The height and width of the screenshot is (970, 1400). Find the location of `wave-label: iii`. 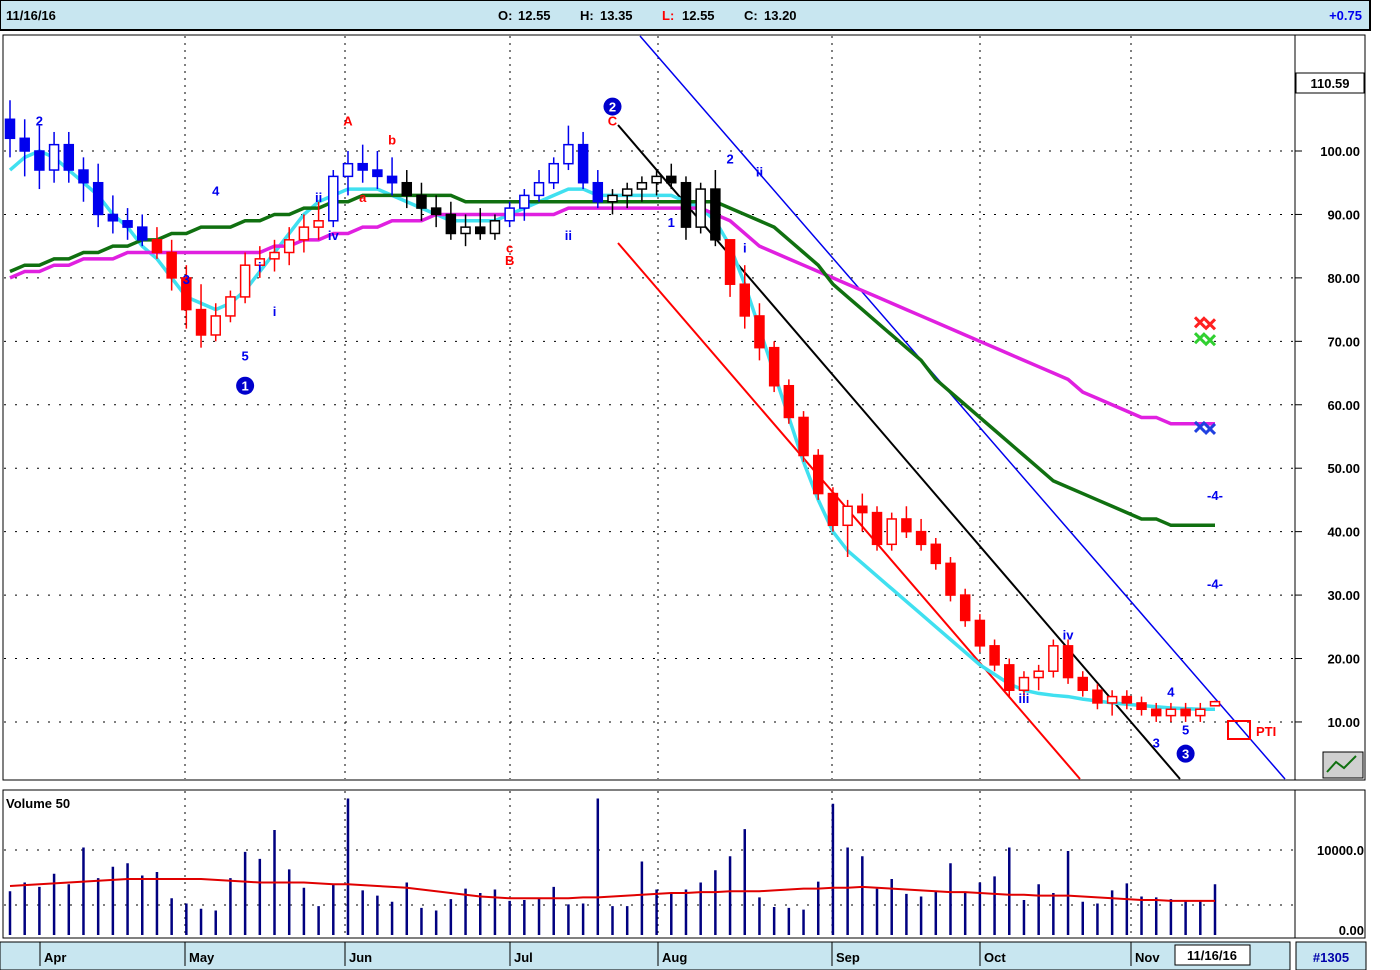

wave-label: iii is located at coordinates (1024, 698).